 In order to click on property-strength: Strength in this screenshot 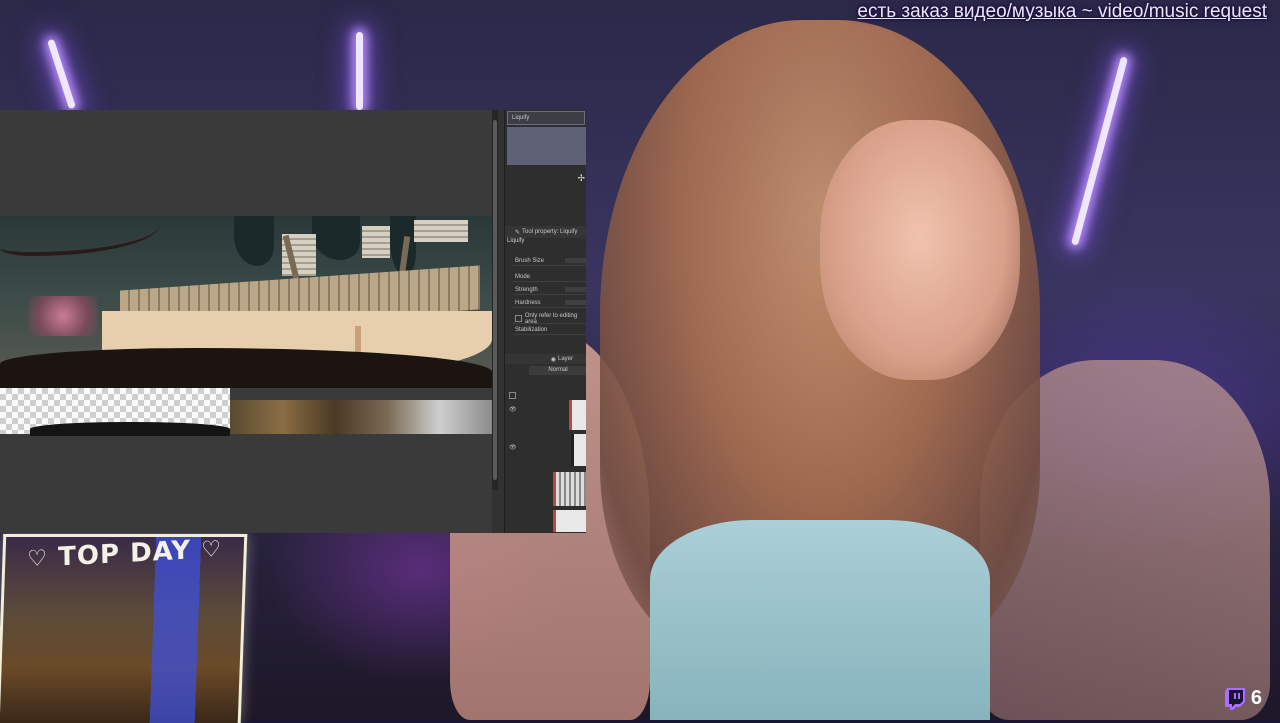, I will do `click(549, 290)`.